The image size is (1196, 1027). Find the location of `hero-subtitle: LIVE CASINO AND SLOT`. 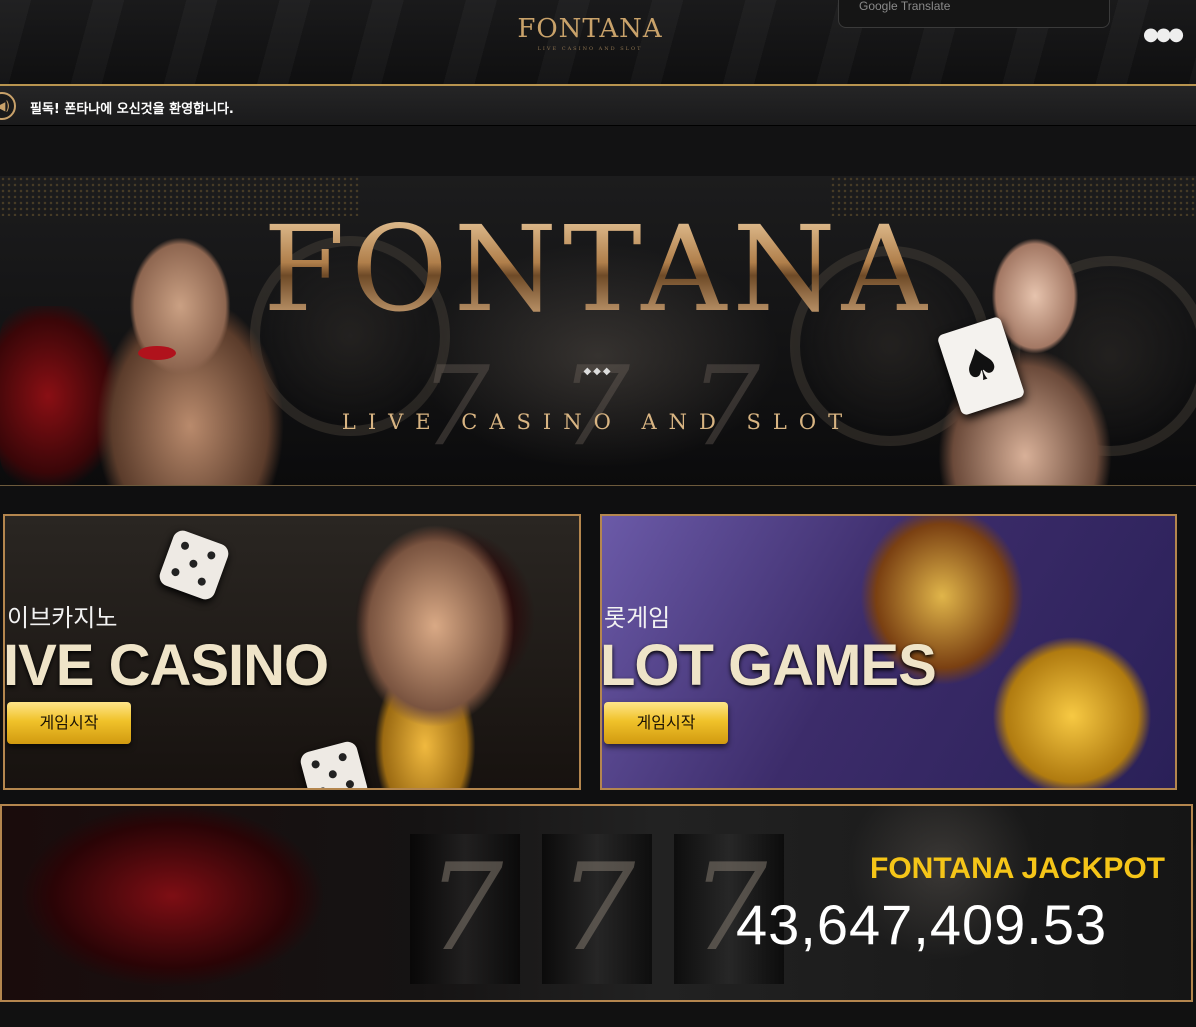

hero-subtitle: LIVE CASINO AND SLOT is located at coordinates (598, 422).